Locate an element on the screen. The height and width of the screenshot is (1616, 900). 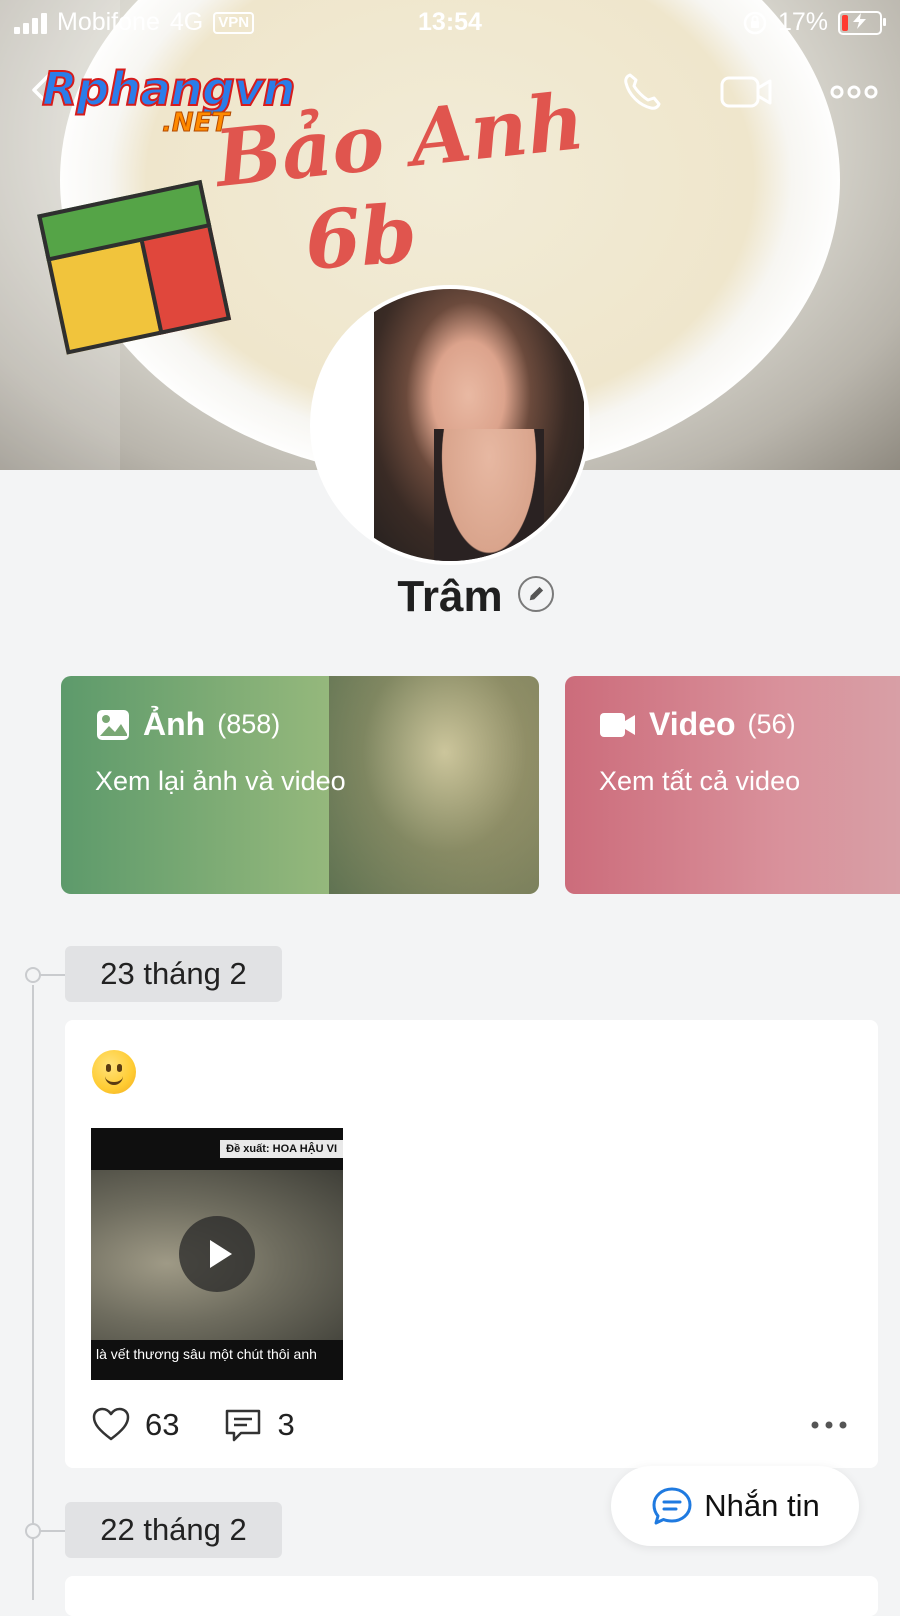
date-label: 22 tháng 2 is located at coordinates (173, 1530).